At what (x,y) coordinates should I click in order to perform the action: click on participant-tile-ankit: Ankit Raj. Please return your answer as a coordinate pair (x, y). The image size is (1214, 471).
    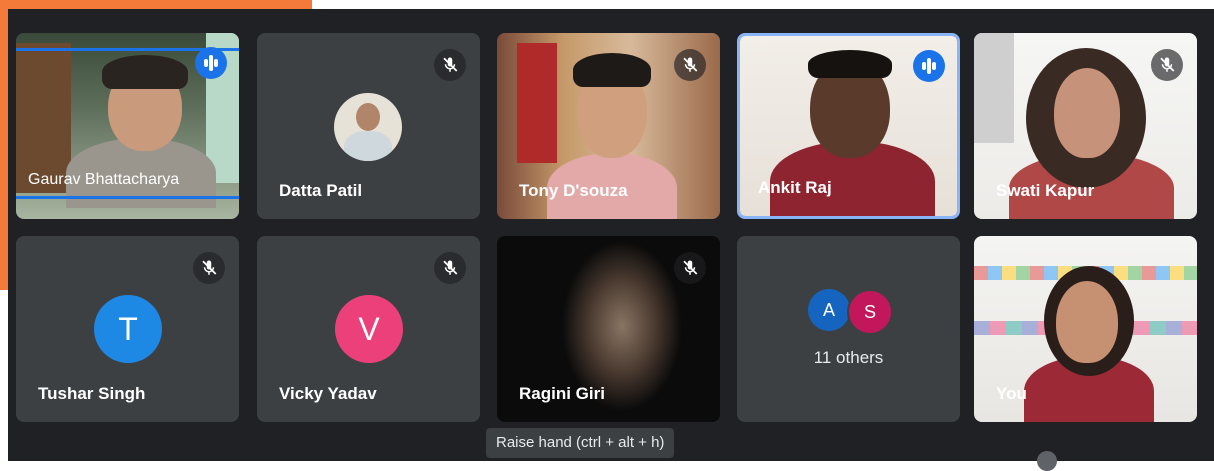
    Looking at the image, I should click on (848, 126).